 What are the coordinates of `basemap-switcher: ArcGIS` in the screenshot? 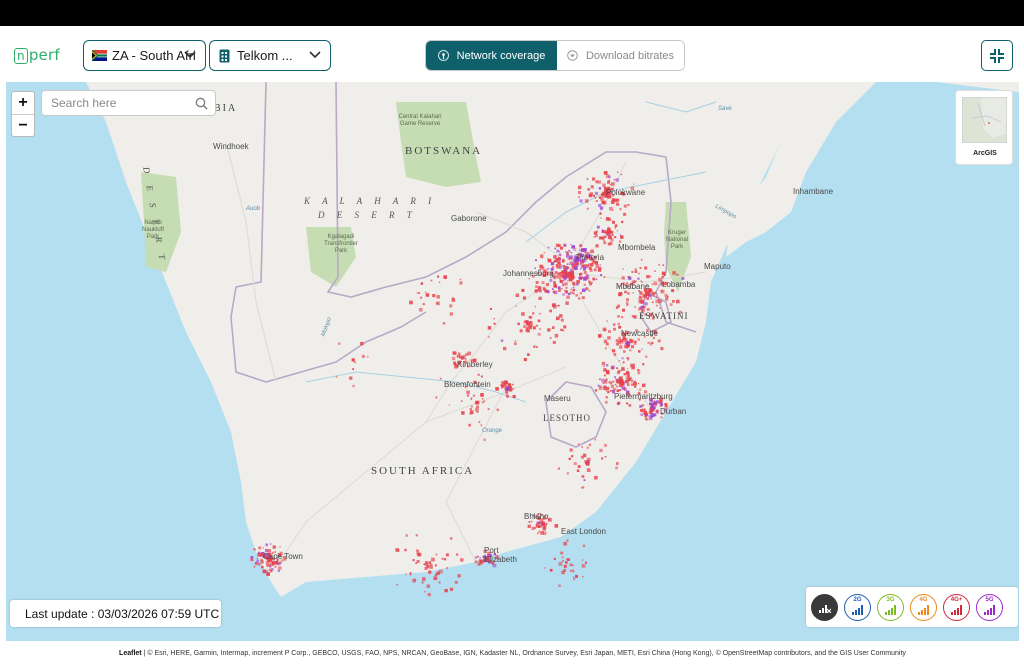 It's located at (984, 127).